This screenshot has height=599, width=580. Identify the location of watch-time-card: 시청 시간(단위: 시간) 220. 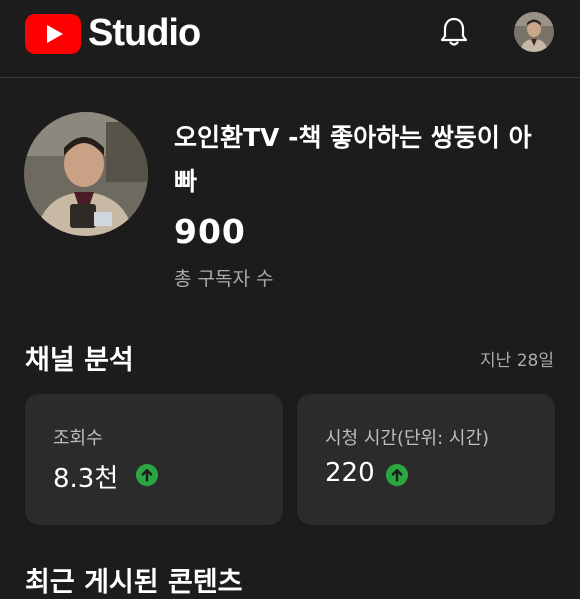
(426, 459).